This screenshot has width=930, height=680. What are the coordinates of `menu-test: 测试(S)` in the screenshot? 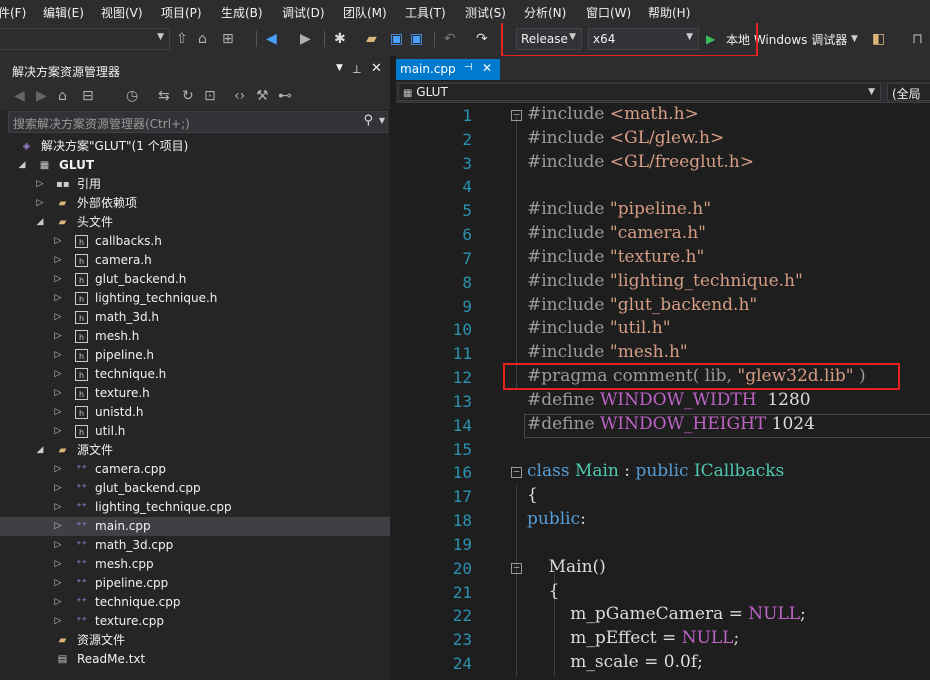 It's located at (485, 12).